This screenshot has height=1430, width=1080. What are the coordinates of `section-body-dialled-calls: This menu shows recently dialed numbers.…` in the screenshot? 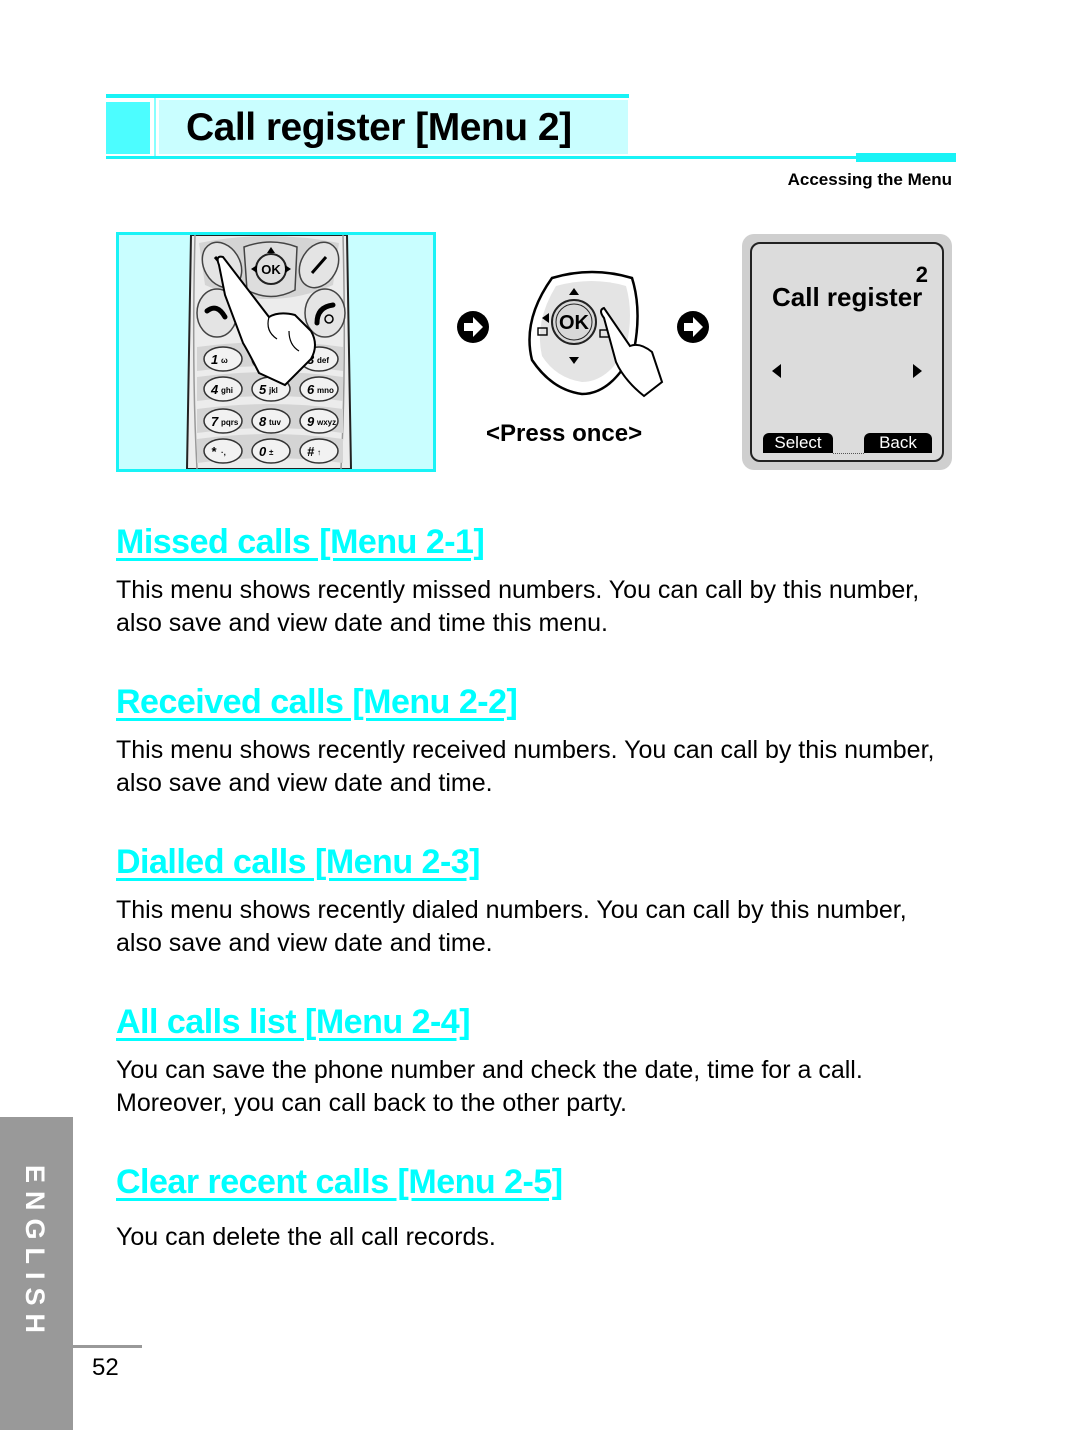 It's located at (511, 926).